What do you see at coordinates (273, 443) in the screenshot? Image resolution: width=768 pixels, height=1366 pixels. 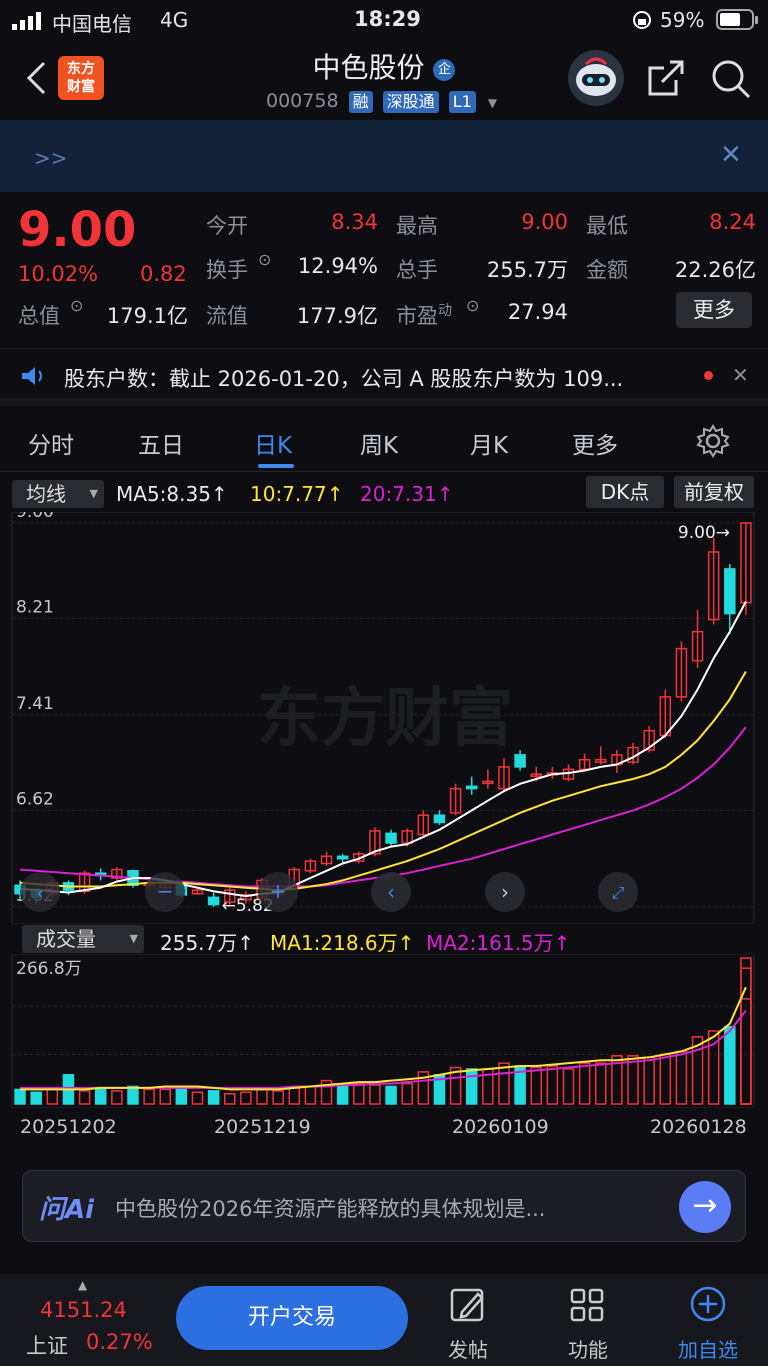 I see `tab-daily-k: 日K` at bounding box center [273, 443].